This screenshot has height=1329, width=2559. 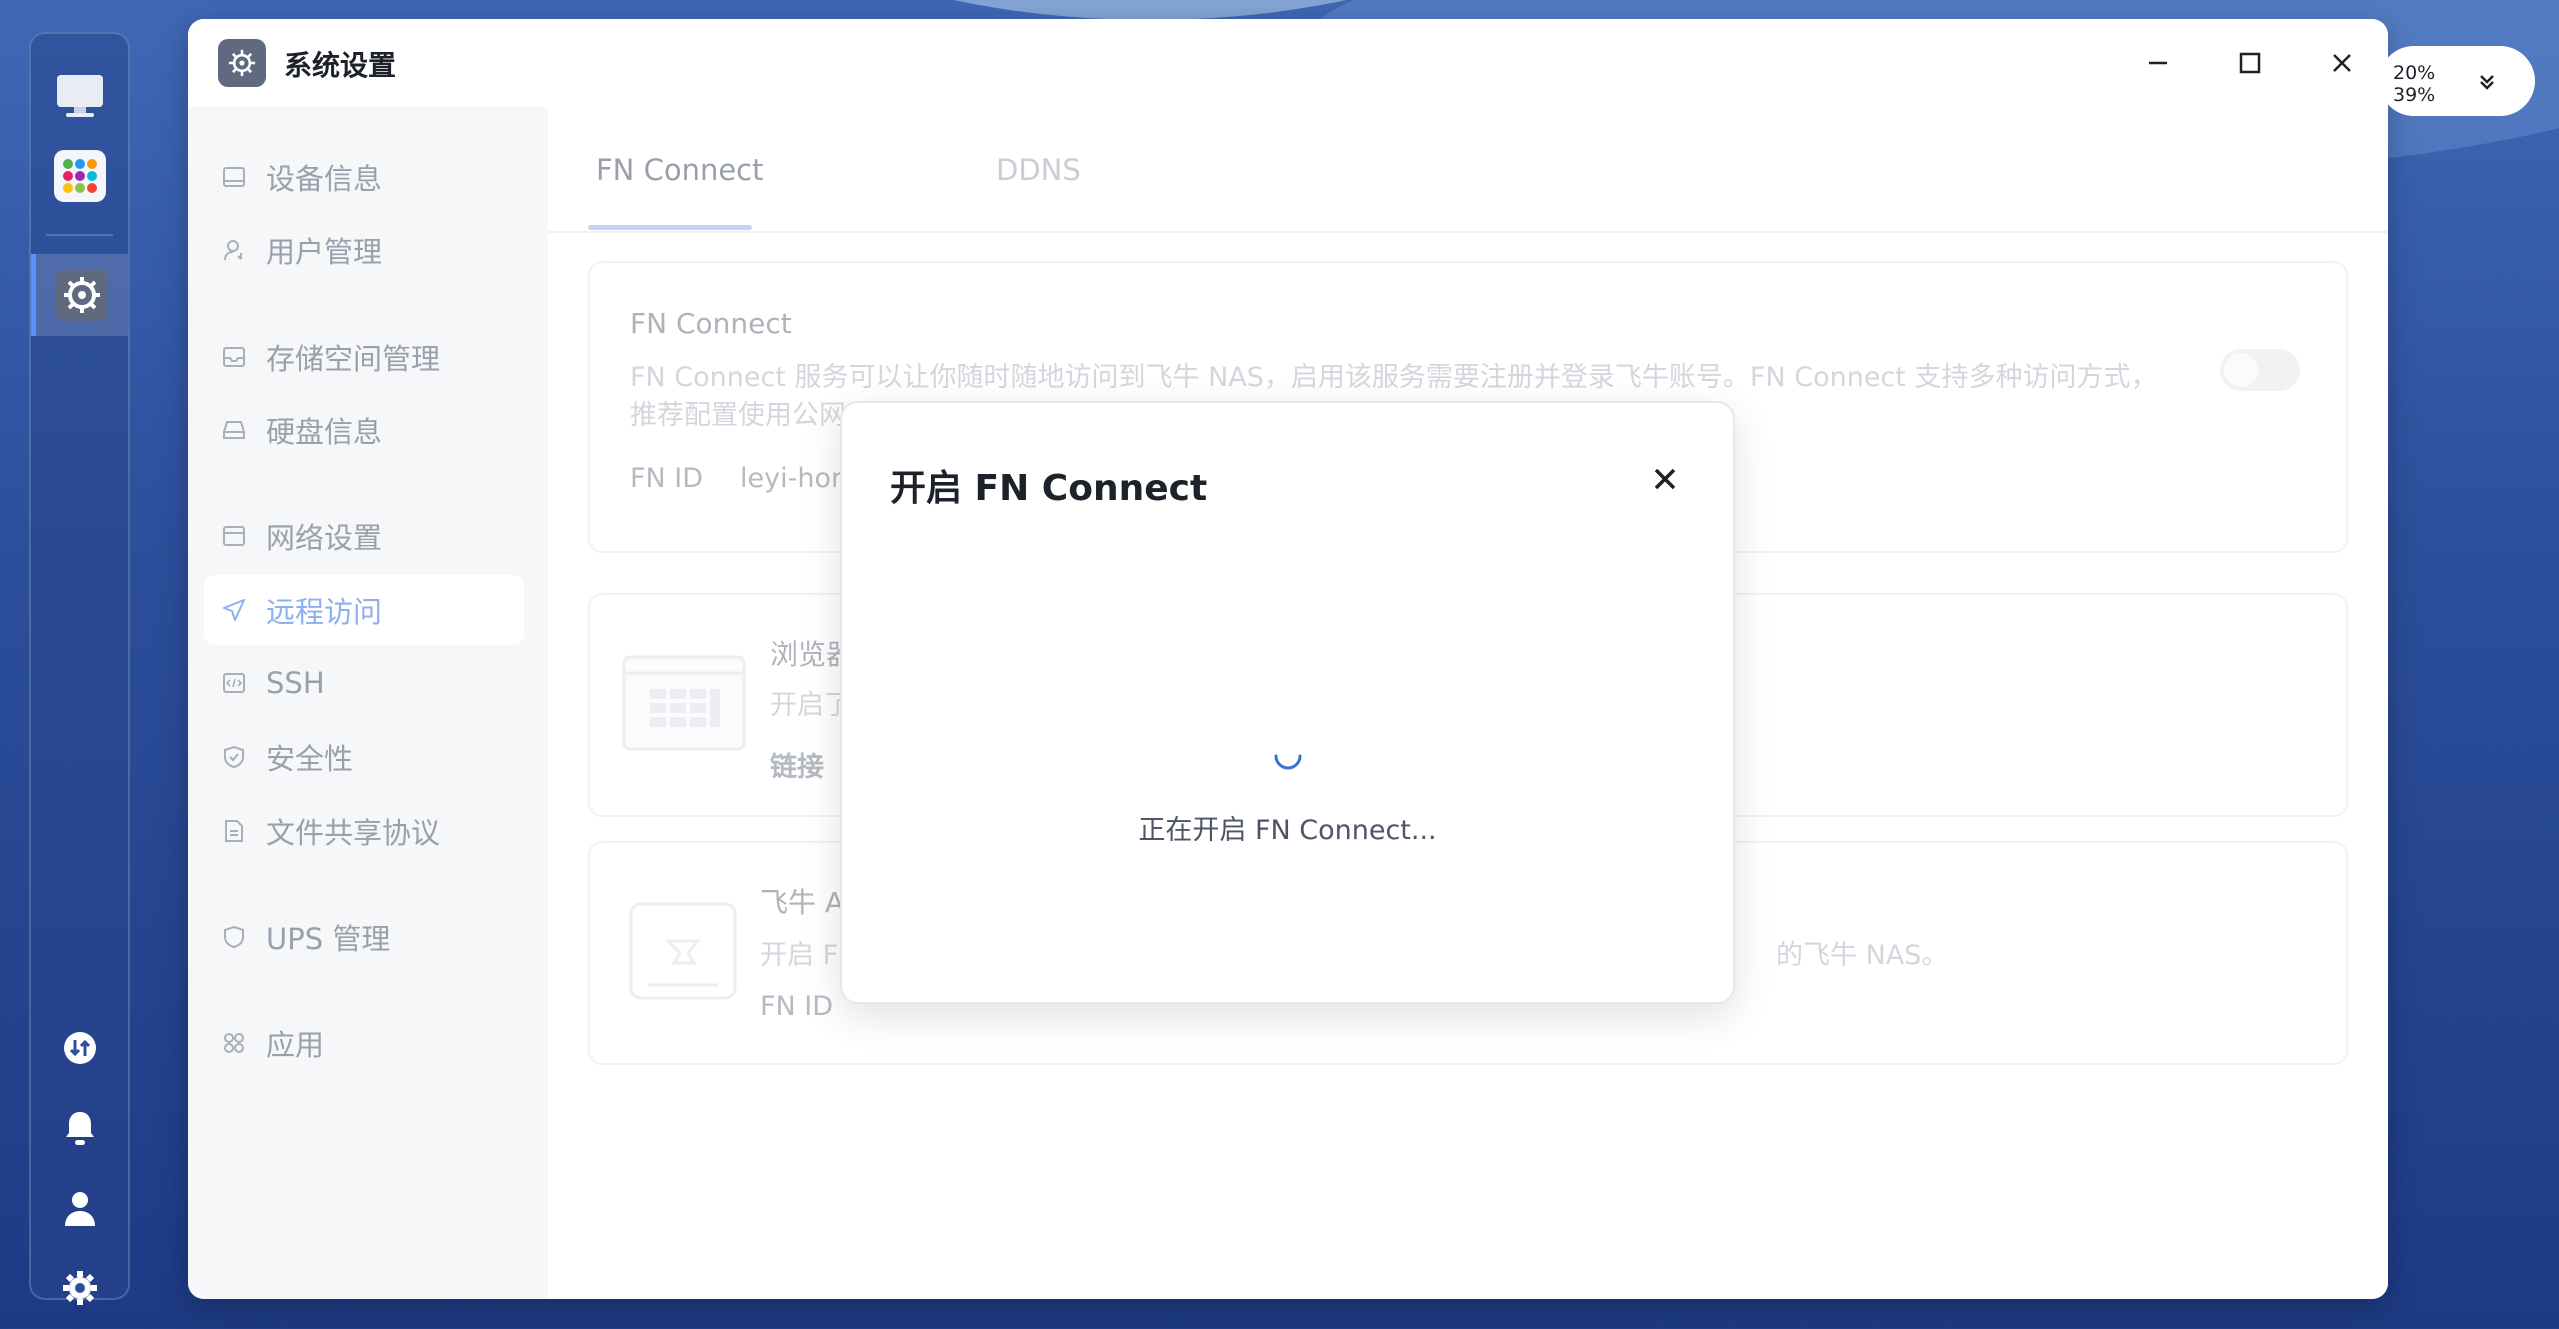 I want to click on sidebar-item-storage: 存储空间管理, so click(x=364, y=357).